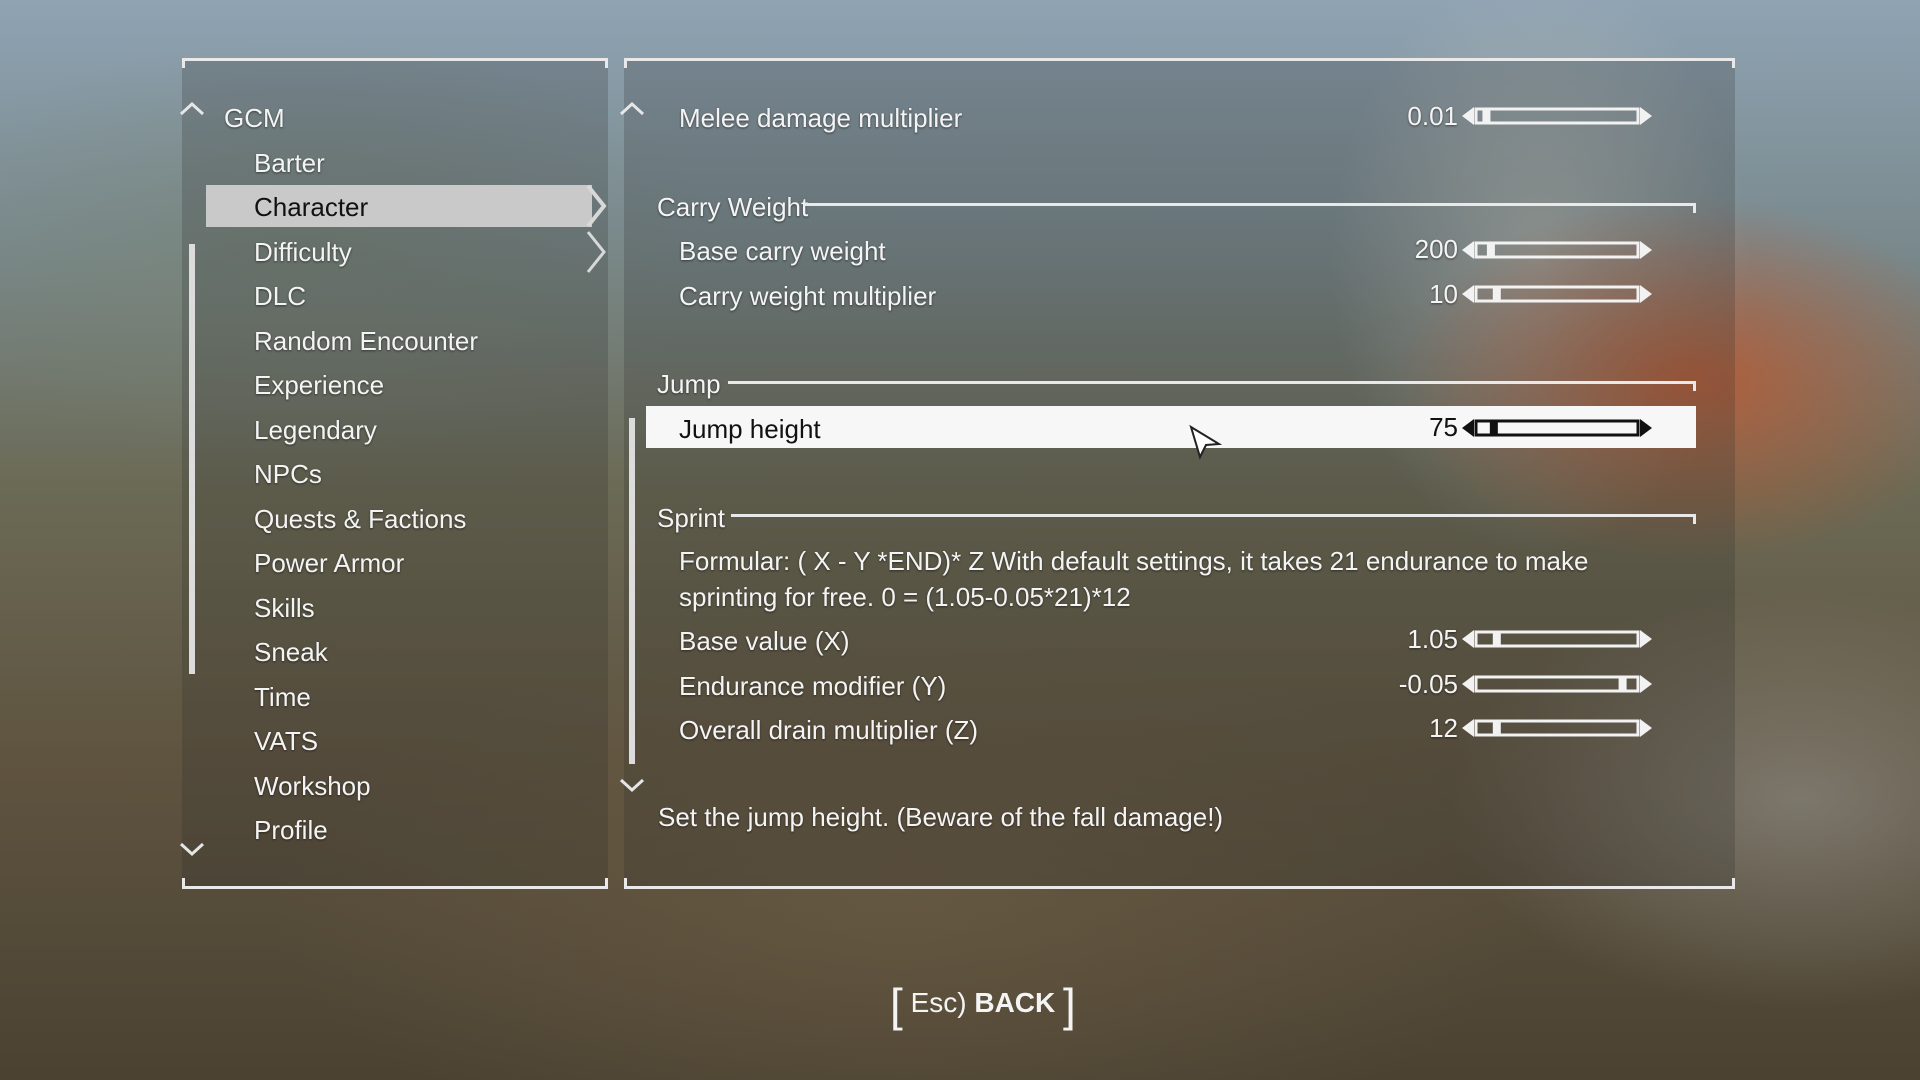  What do you see at coordinates (1015, 1002) in the screenshot?
I see `back-label: BACK` at bounding box center [1015, 1002].